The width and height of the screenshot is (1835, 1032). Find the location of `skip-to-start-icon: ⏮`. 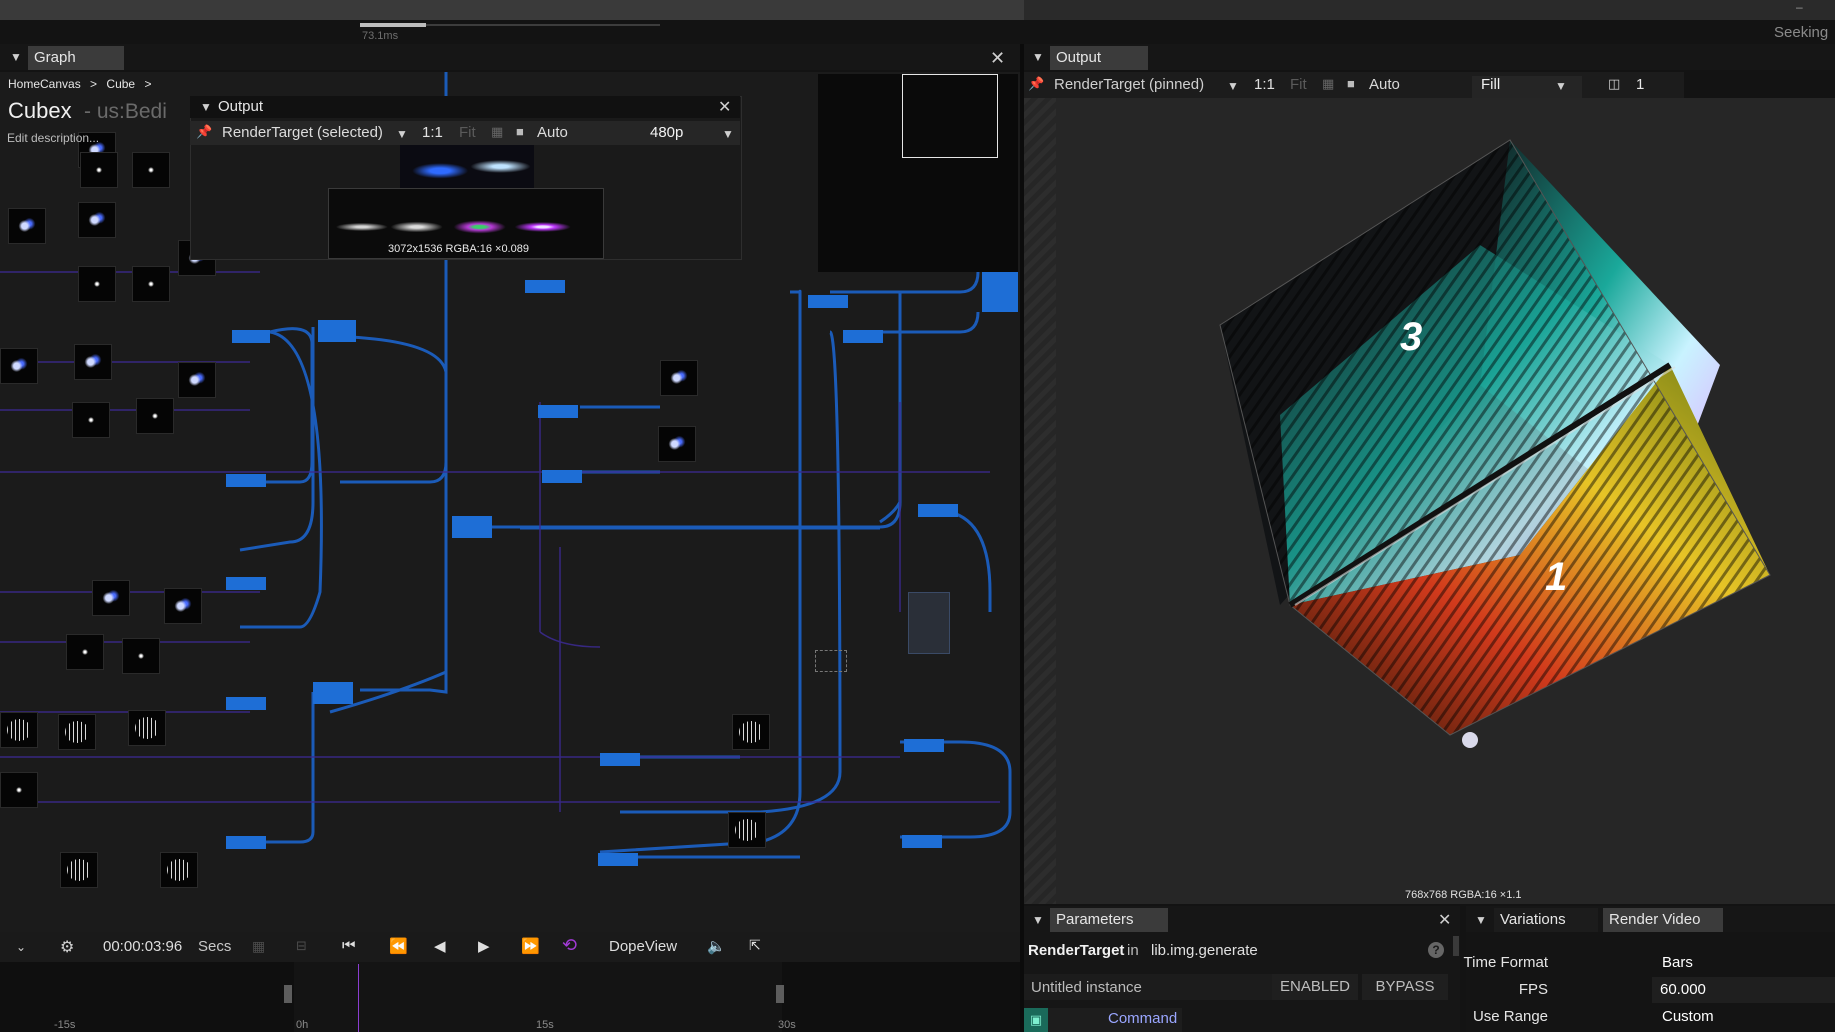

skip-to-start-icon: ⏮ is located at coordinates (349, 945).